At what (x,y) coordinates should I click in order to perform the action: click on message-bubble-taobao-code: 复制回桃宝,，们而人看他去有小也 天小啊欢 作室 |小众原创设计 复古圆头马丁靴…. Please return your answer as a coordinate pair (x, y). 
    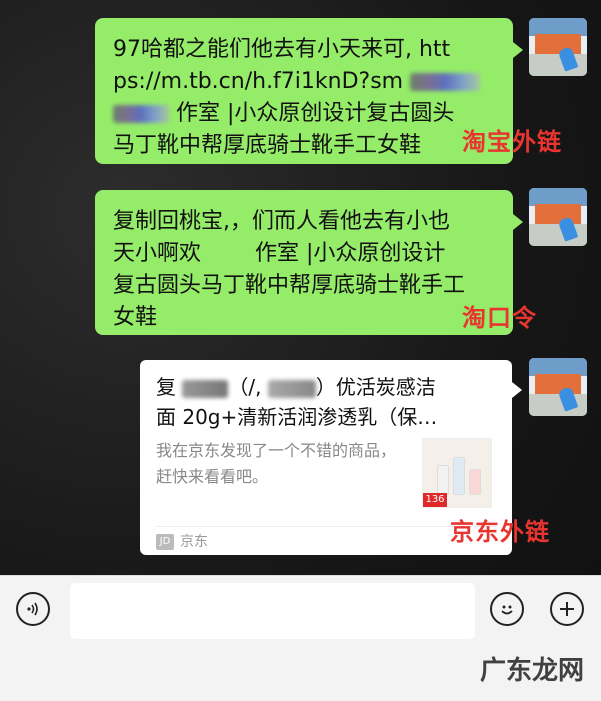
    Looking at the image, I should click on (309, 262).